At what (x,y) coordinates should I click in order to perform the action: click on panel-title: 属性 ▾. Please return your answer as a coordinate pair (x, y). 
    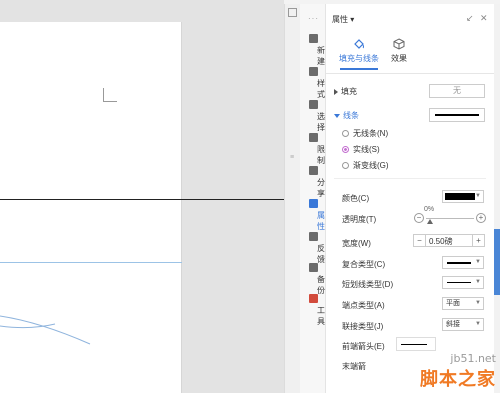
    Looking at the image, I should click on (343, 19).